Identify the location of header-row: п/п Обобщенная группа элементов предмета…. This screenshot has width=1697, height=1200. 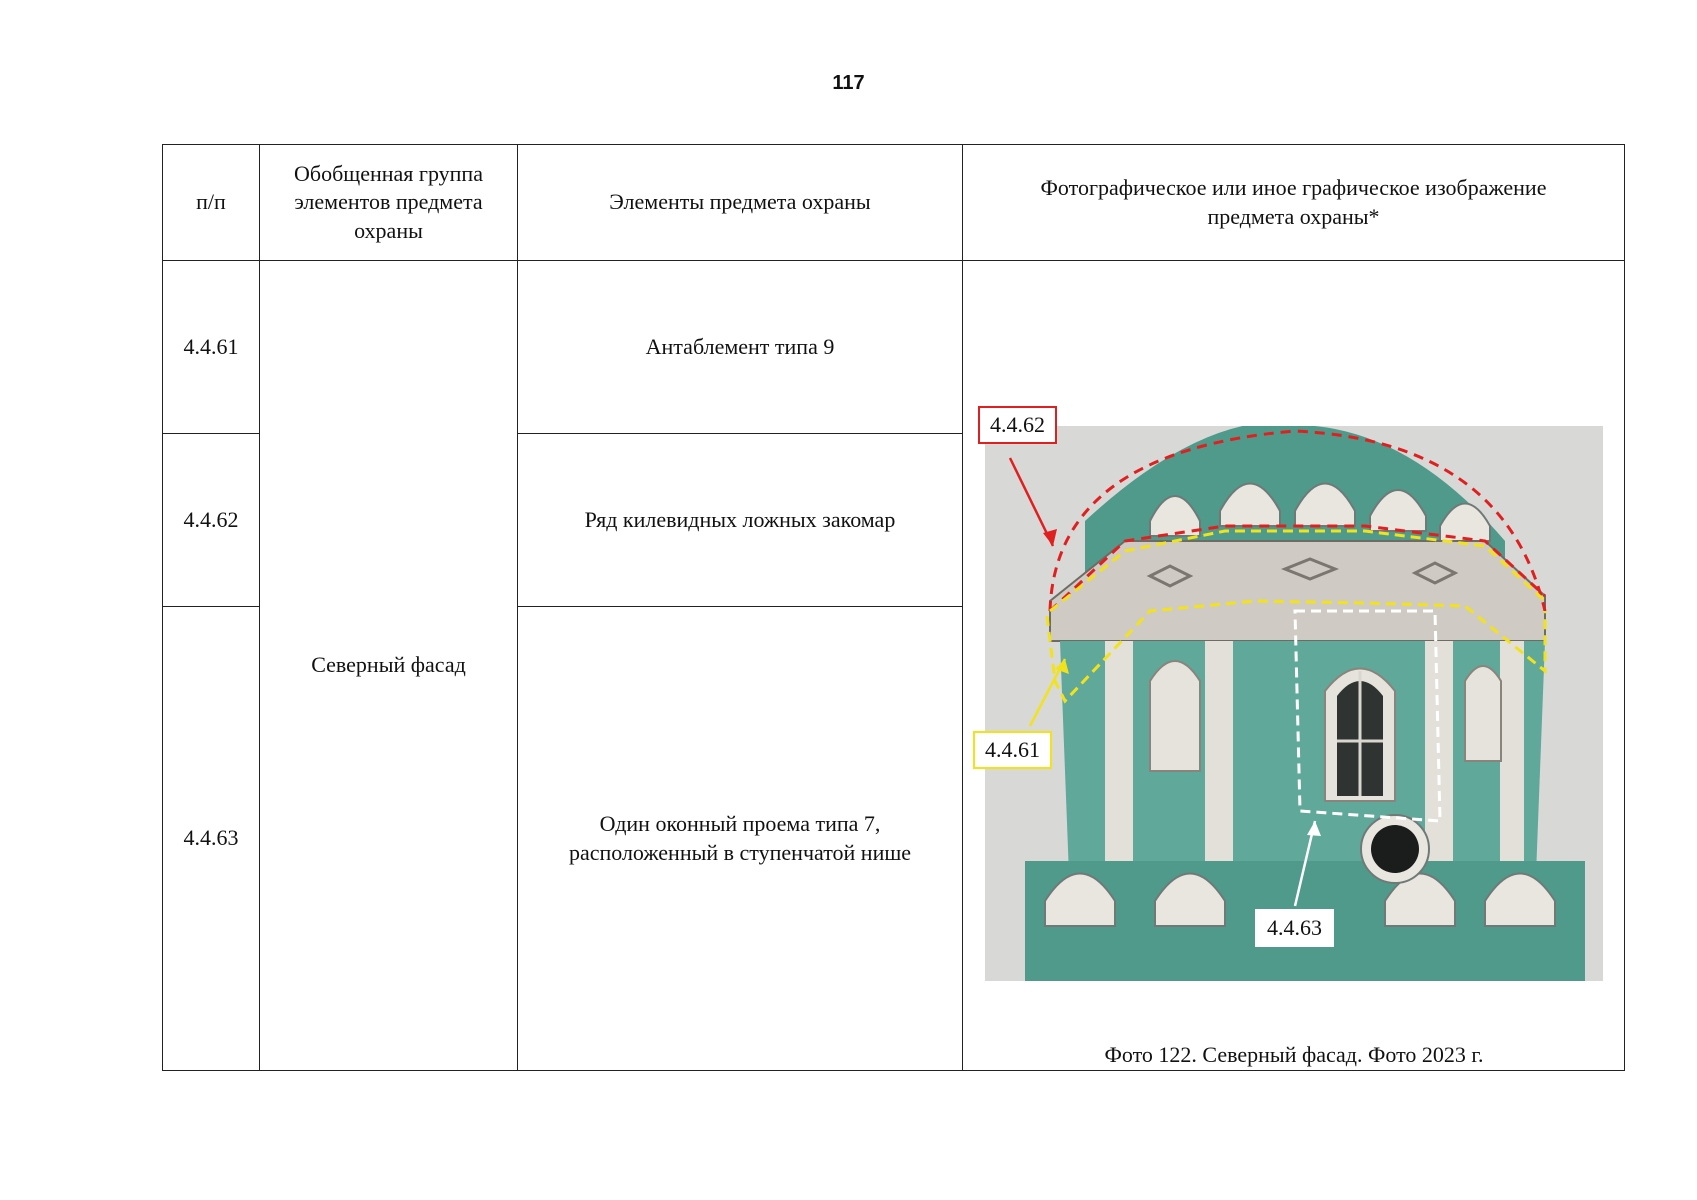
(893, 202).